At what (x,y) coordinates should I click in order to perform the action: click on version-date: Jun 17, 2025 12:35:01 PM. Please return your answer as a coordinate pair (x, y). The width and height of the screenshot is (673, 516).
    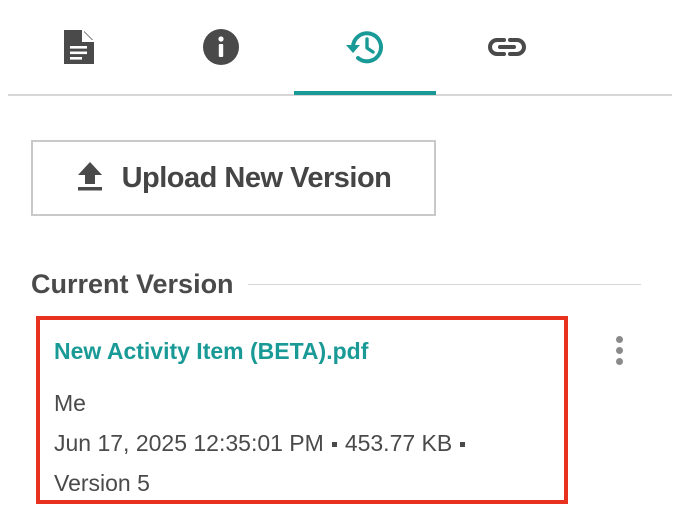
    Looking at the image, I should click on (189, 443).